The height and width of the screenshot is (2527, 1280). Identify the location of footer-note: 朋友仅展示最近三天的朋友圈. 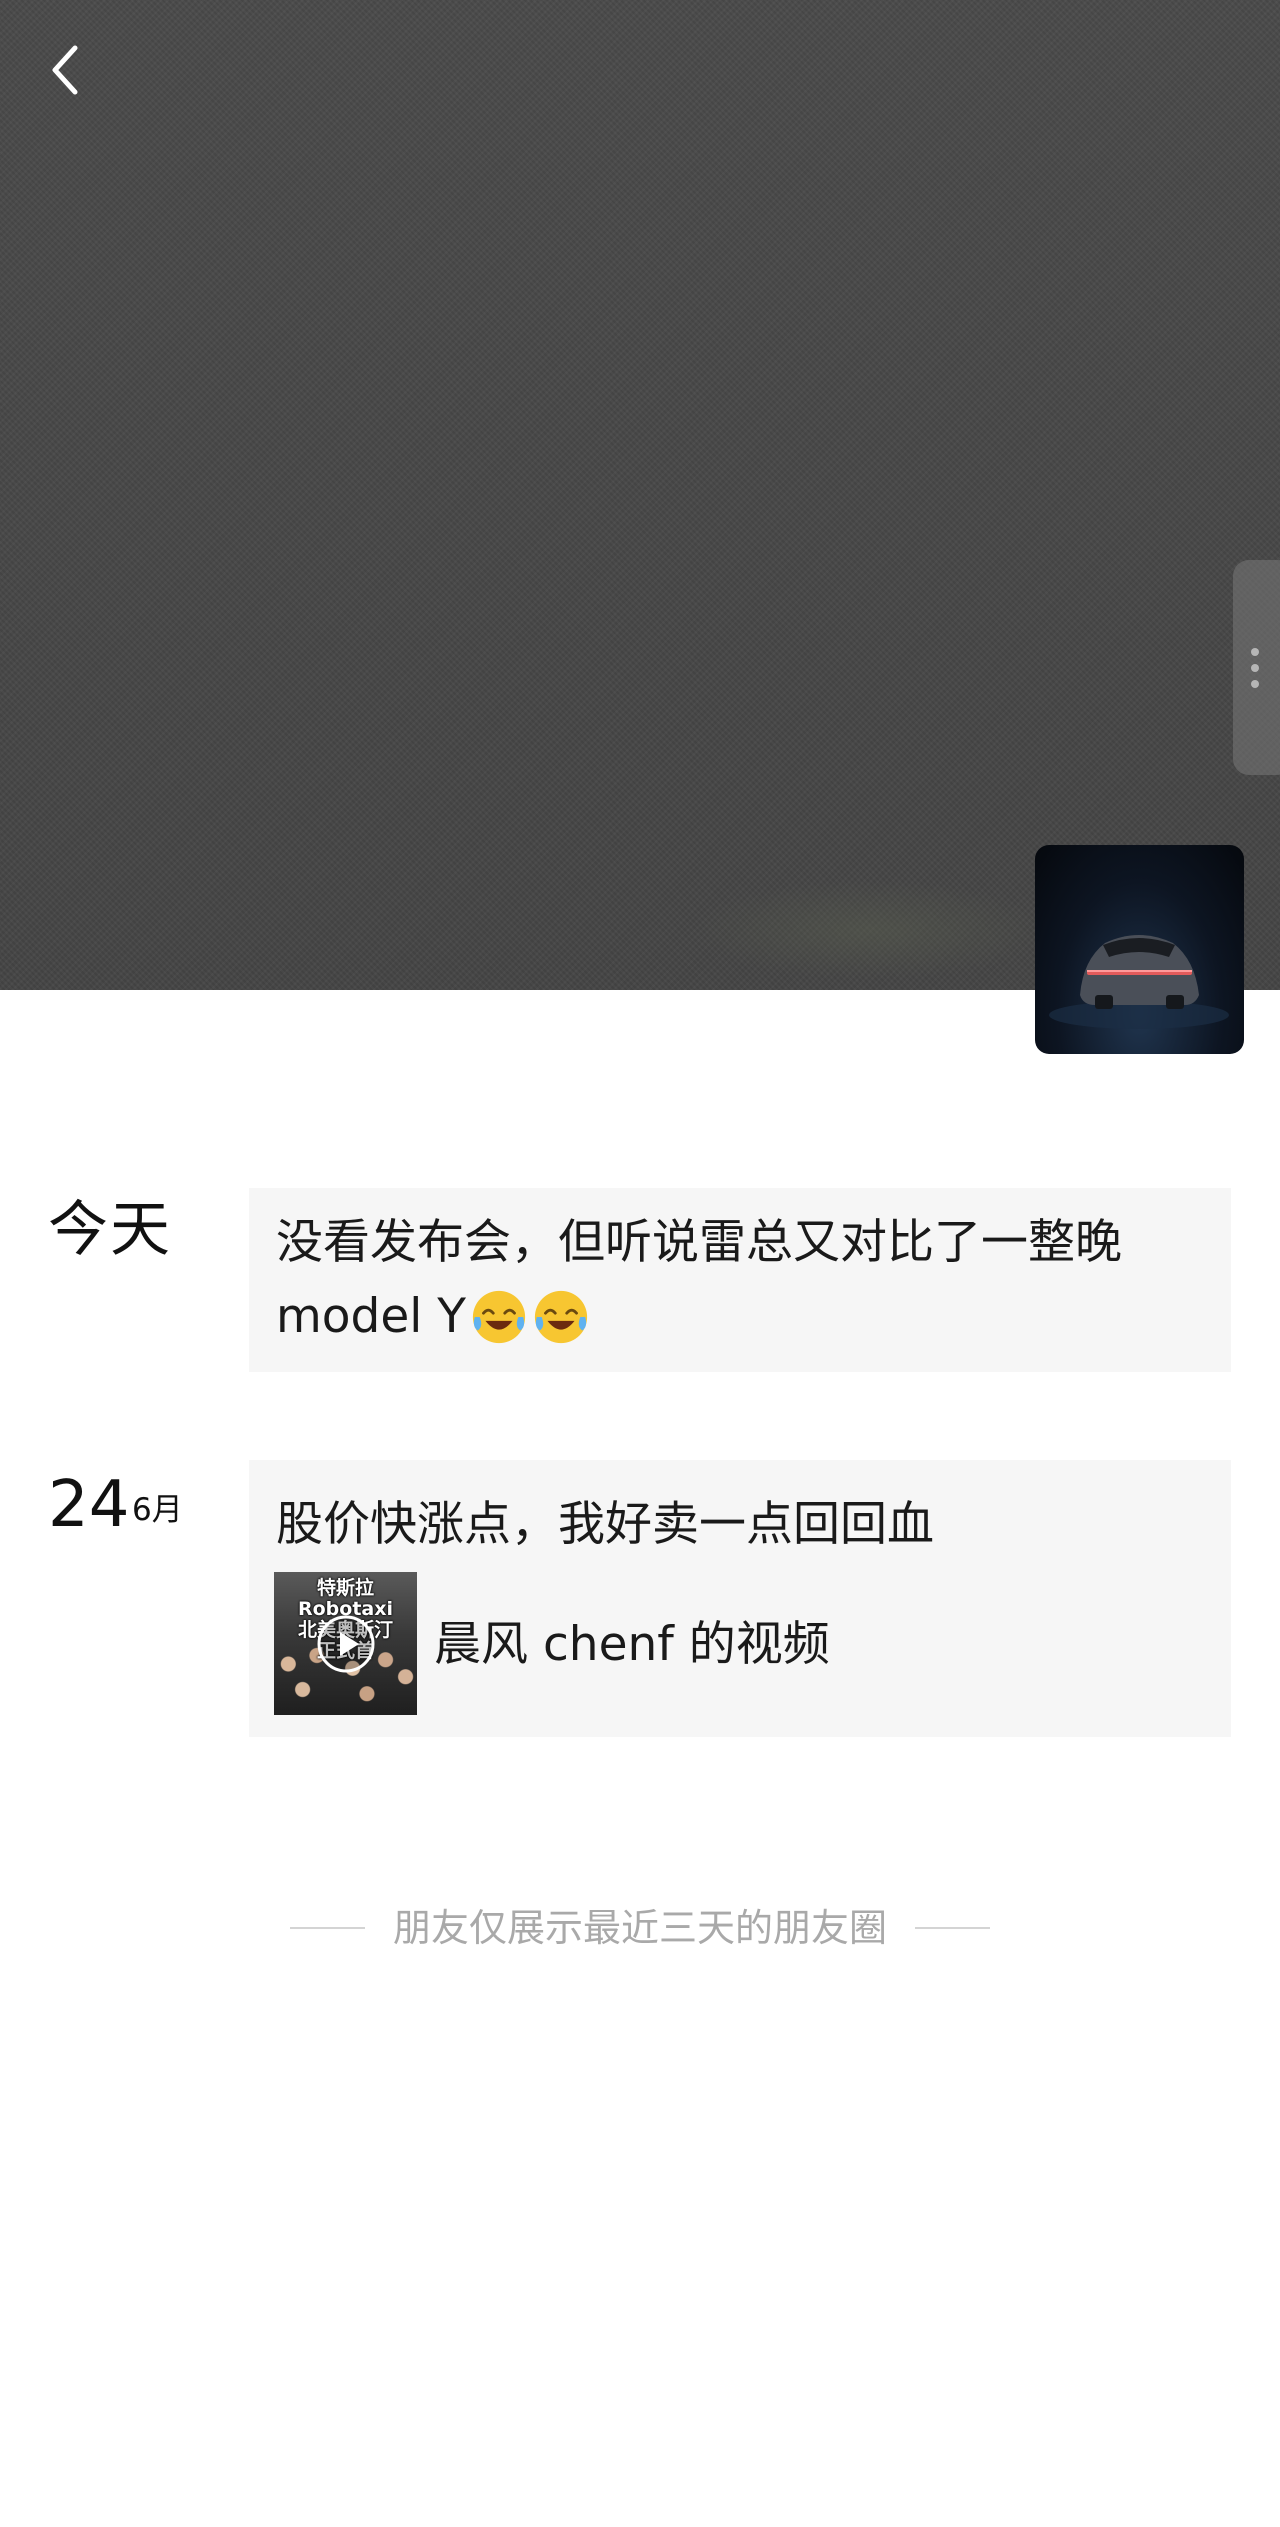
(640, 1928).